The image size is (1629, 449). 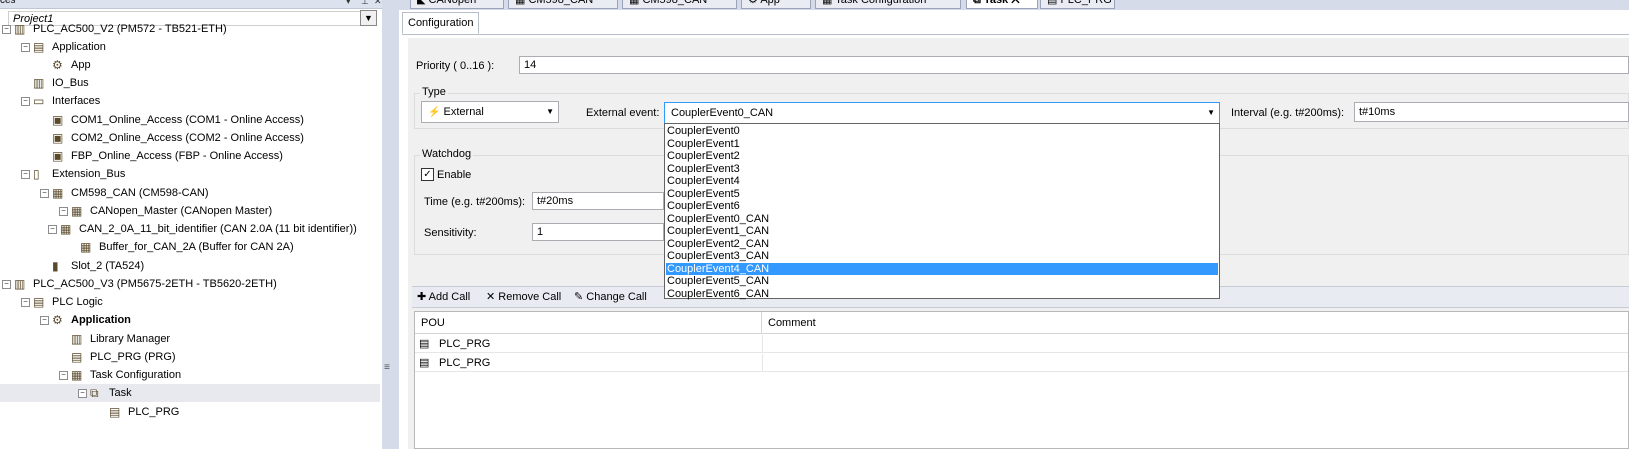 What do you see at coordinates (130, 29) in the screenshot?
I see `tree-item-label: PLC_AC500_V2 (PM572 - TB521-ETH)` at bounding box center [130, 29].